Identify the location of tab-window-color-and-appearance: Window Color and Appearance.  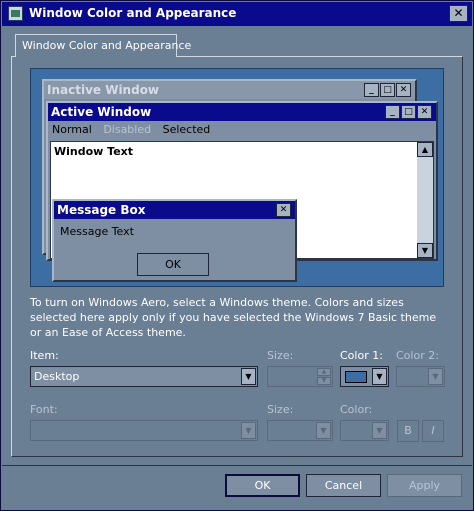
(103, 45).